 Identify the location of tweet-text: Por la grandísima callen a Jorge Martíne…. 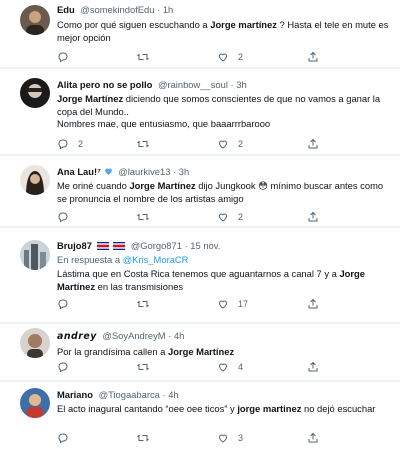
(224, 352).